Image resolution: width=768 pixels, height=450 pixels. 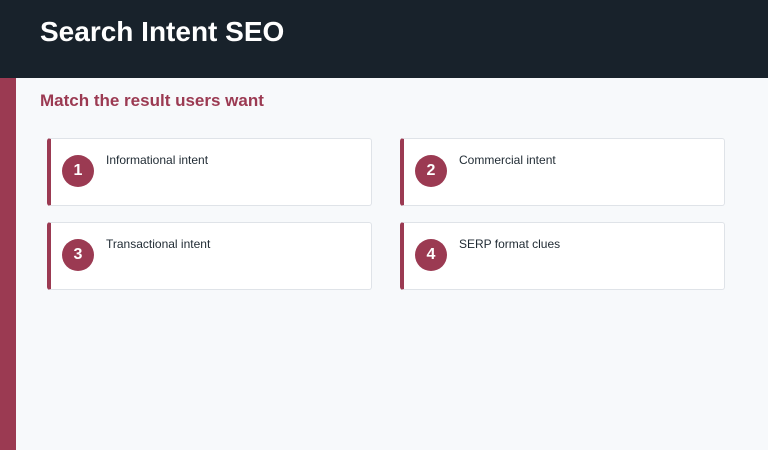 I want to click on left-accent-bar, so click(x=8, y=264).